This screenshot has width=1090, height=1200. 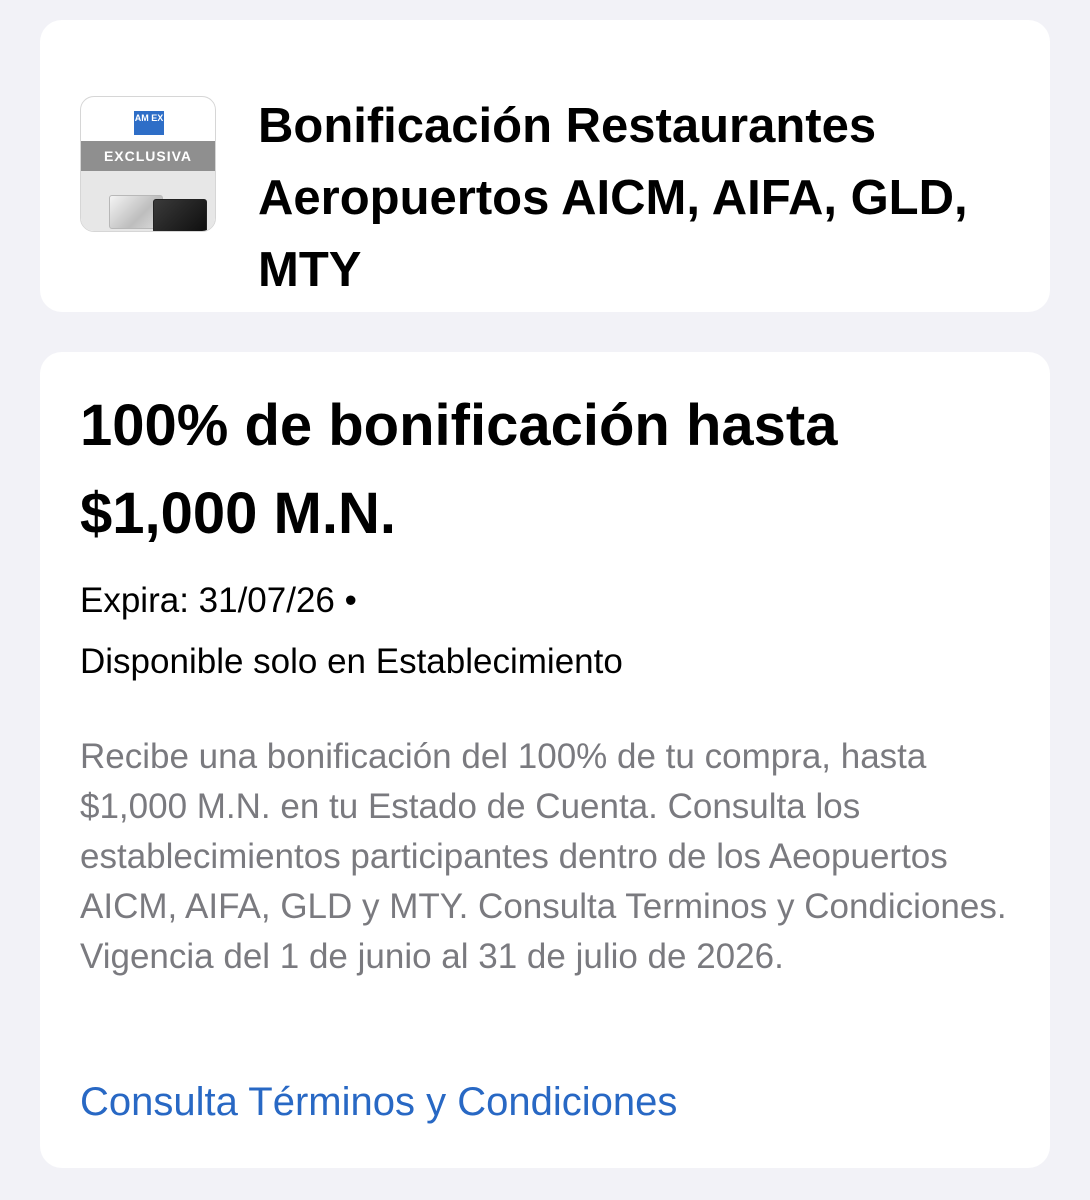 I want to click on offer-headline: 100% de bonificación hasta $1,000 M.N., so click(x=459, y=469).